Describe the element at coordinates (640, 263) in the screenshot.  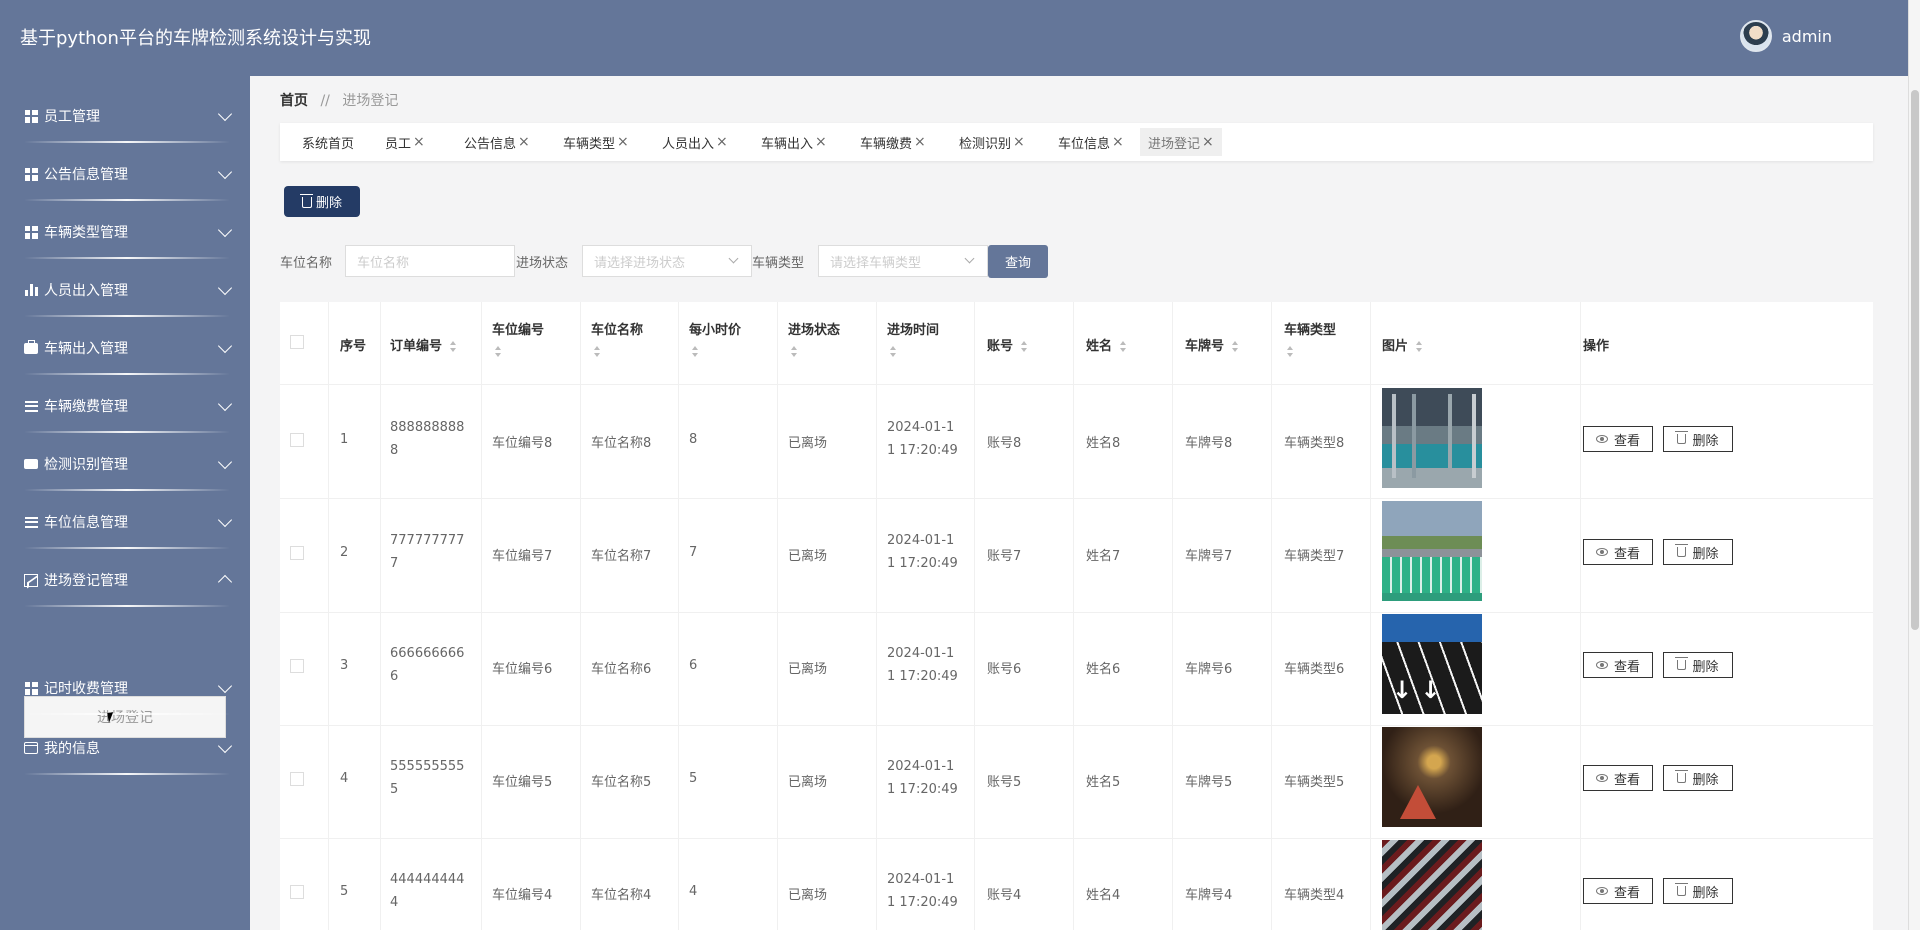
I see `entry-status-placeholder: 请选择进场状态` at that location.